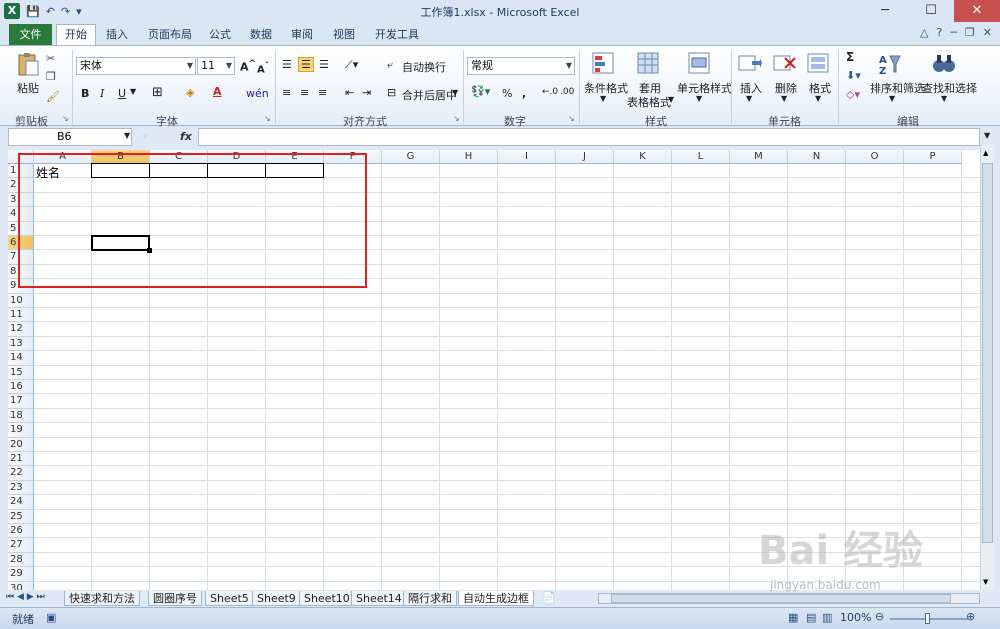 The image size is (1000, 629). I want to click on row-header-17: 17, so click(21, 401).